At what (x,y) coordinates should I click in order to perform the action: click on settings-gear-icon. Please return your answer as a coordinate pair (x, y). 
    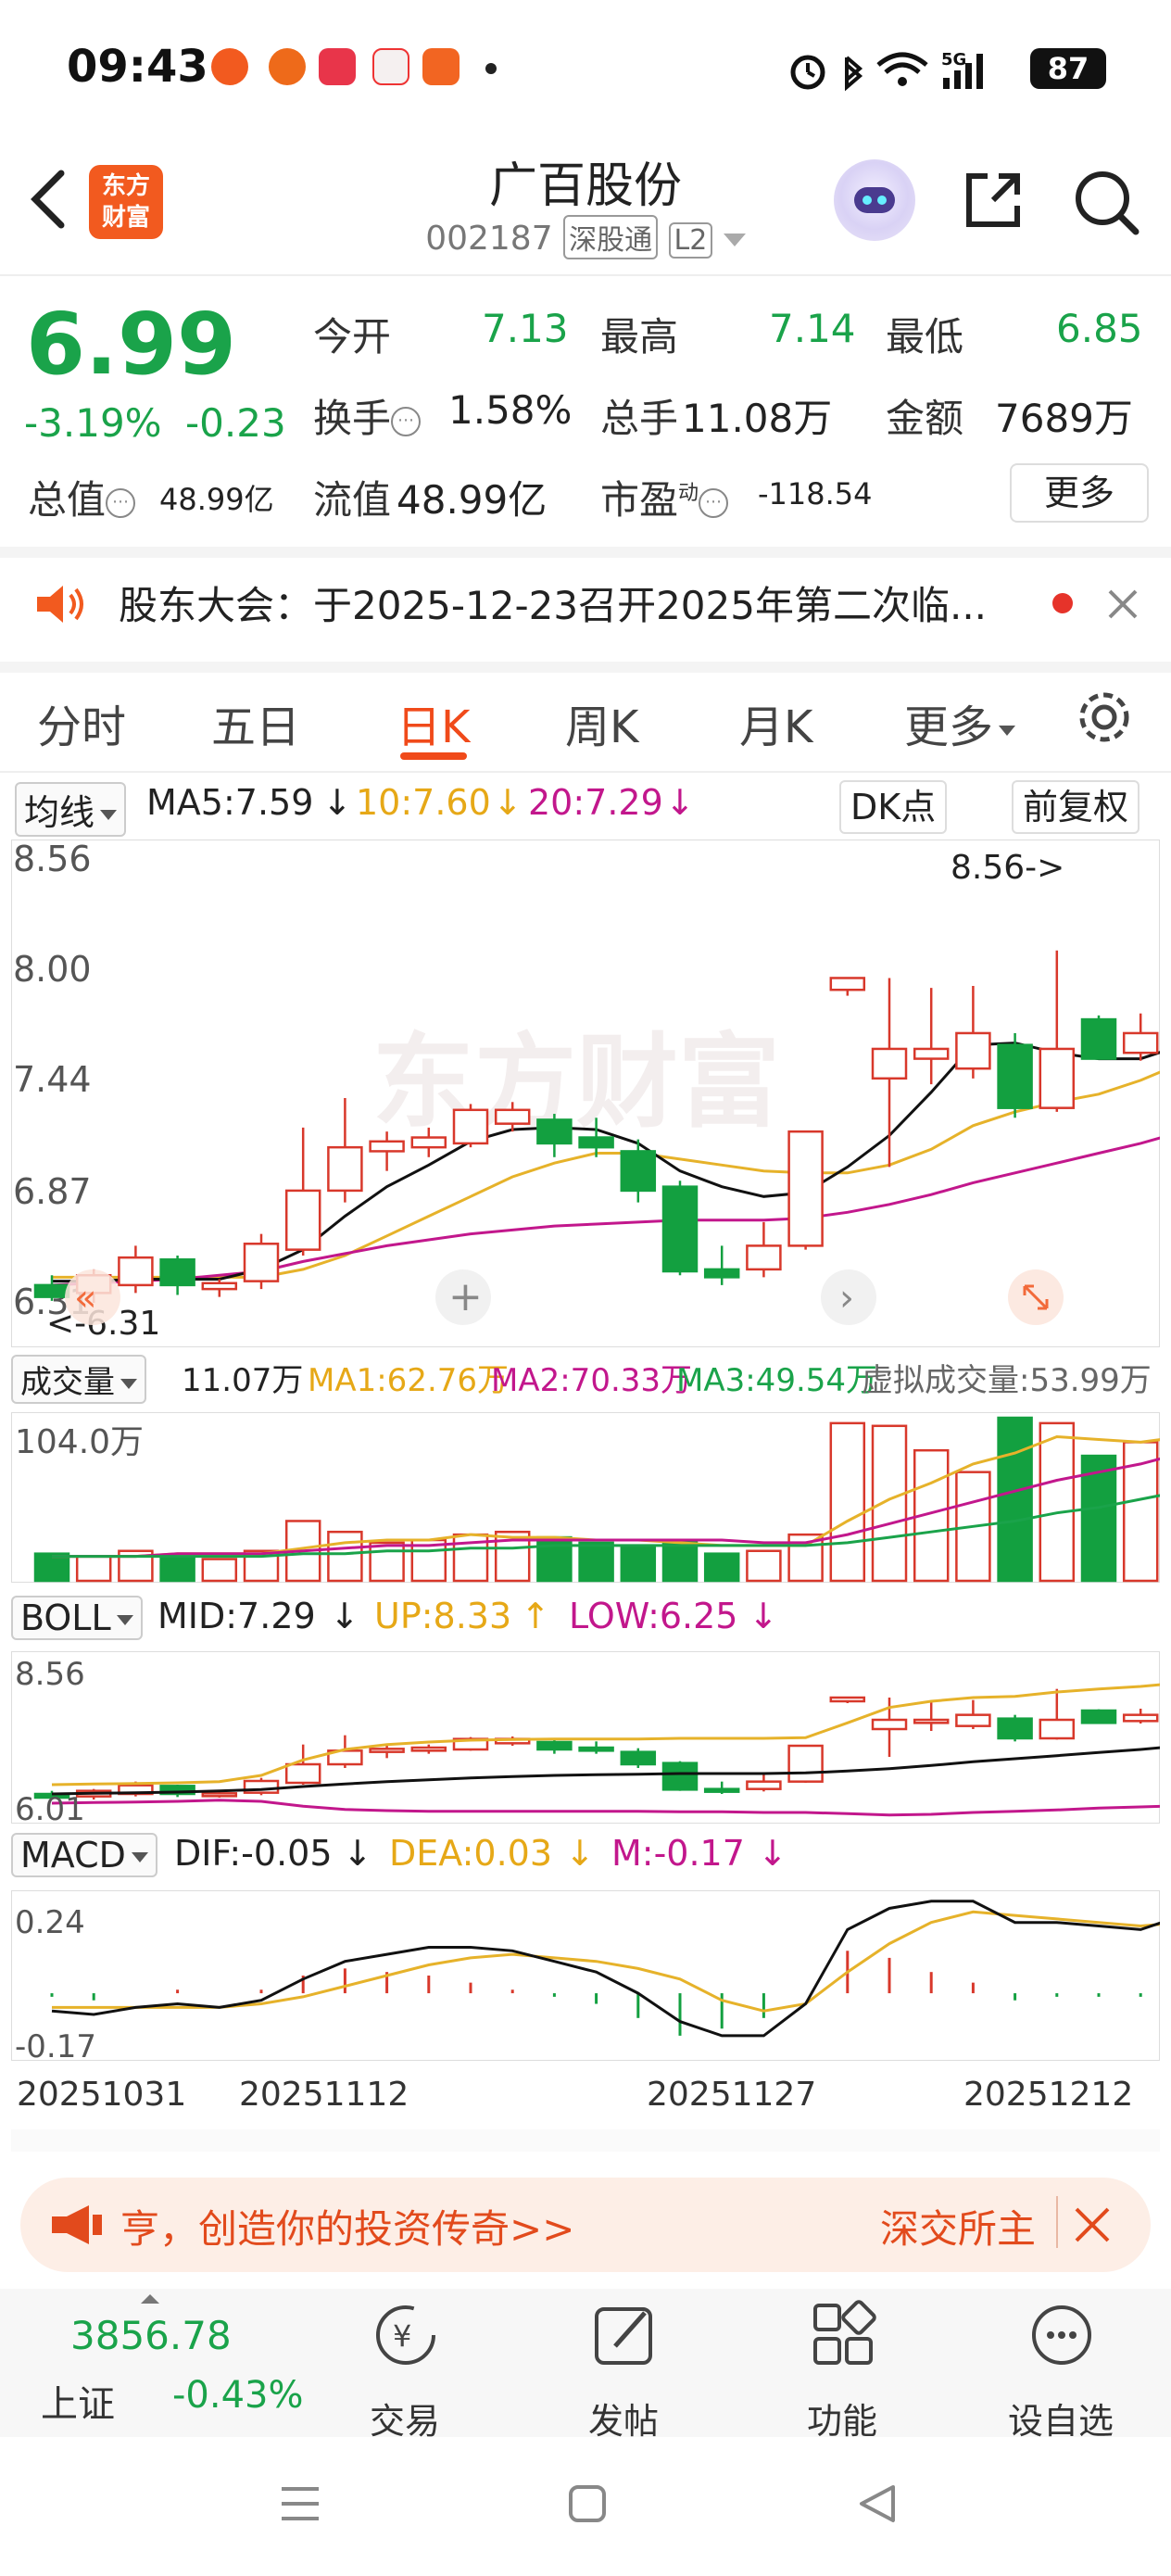
    Looking at the image, I should click on (1105, 718).